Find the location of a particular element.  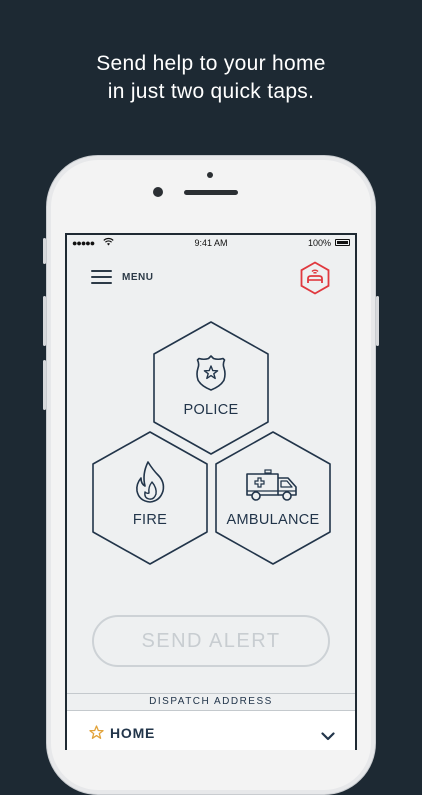

promo-line-2: in just two quick taps. is located at coordinates (211, 91).